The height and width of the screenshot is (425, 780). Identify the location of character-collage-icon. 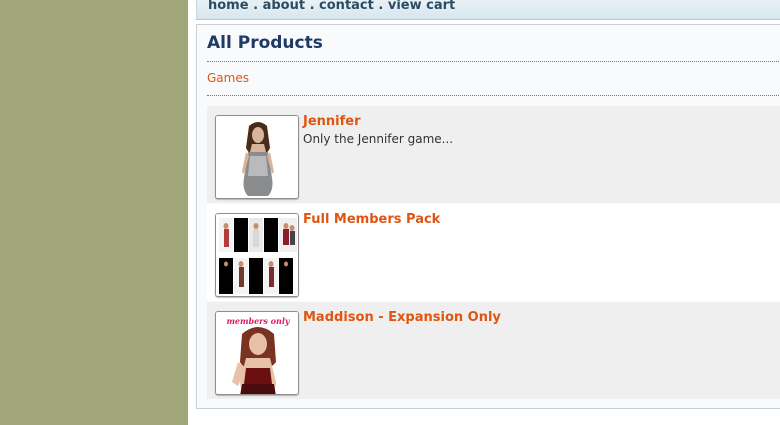
(257, 255).